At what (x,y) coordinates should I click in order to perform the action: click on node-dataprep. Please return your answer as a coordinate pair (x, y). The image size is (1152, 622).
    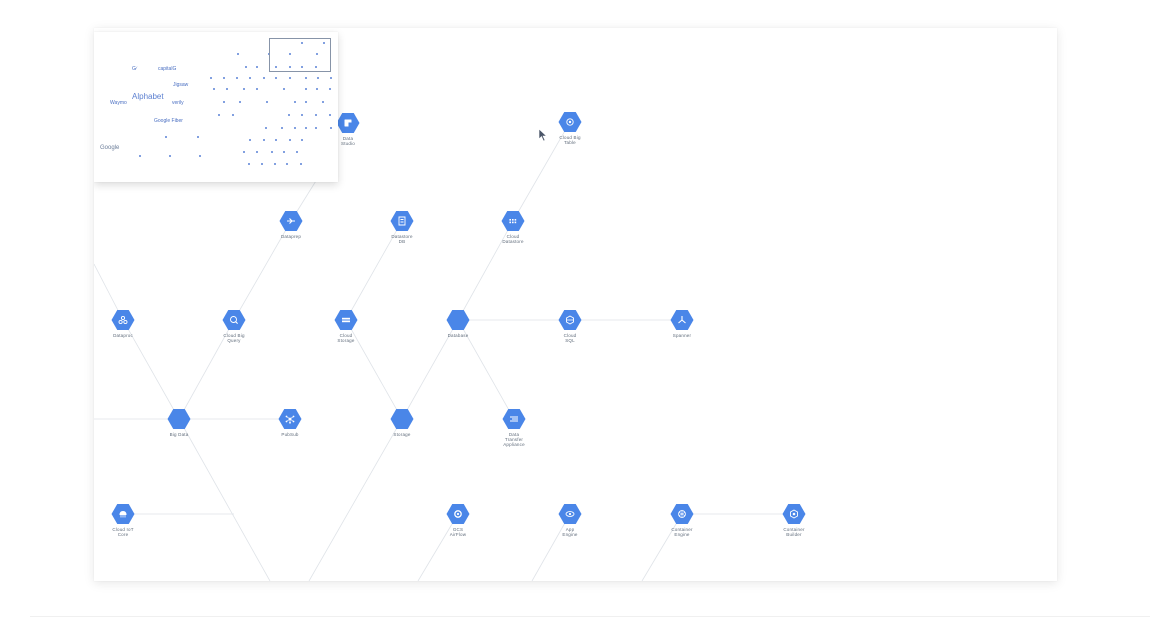
    Looking at the image, I should click on (291, 221).